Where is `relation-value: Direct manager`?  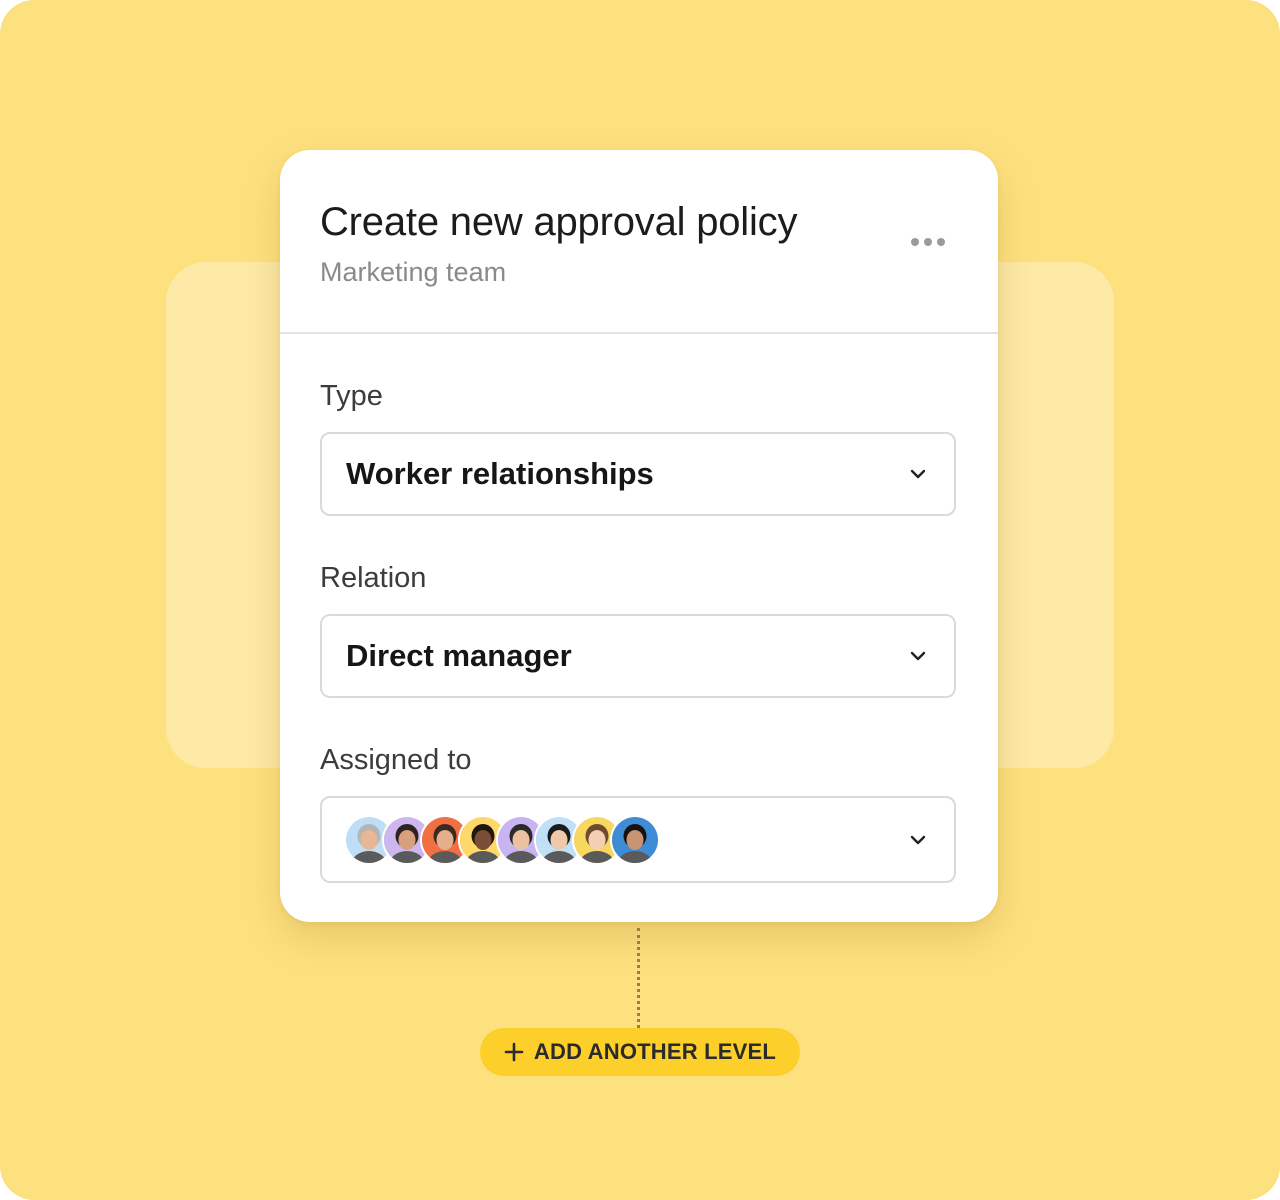 relation-value: Direct manager is located at coordinates (459, 655).